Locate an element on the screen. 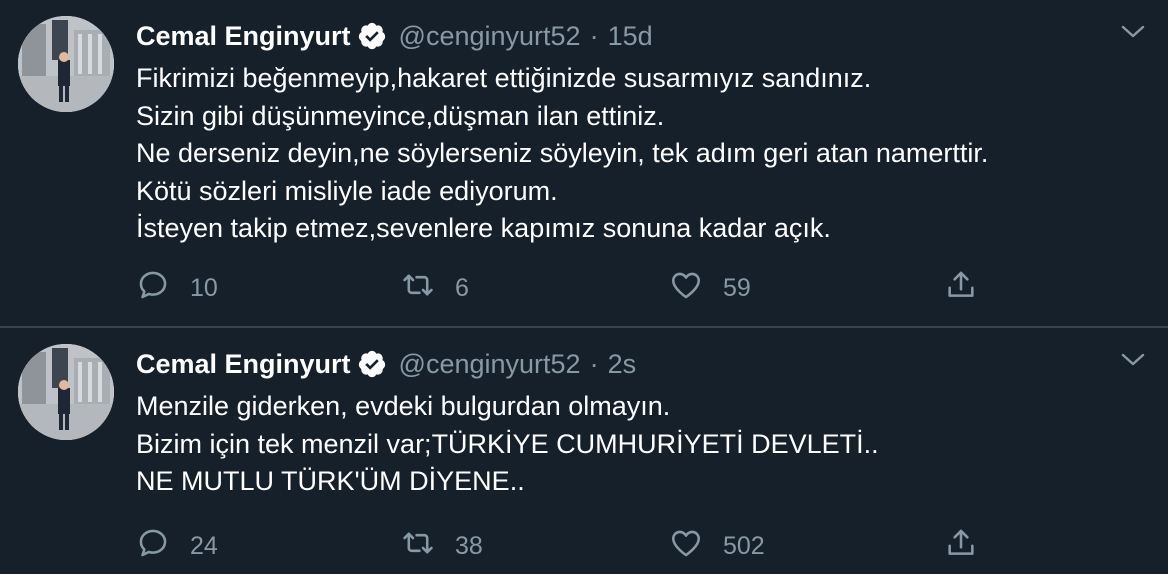 The image size is (1168, 574). tweet-actions: 10 6 59 is located at coordinates (566, 288).